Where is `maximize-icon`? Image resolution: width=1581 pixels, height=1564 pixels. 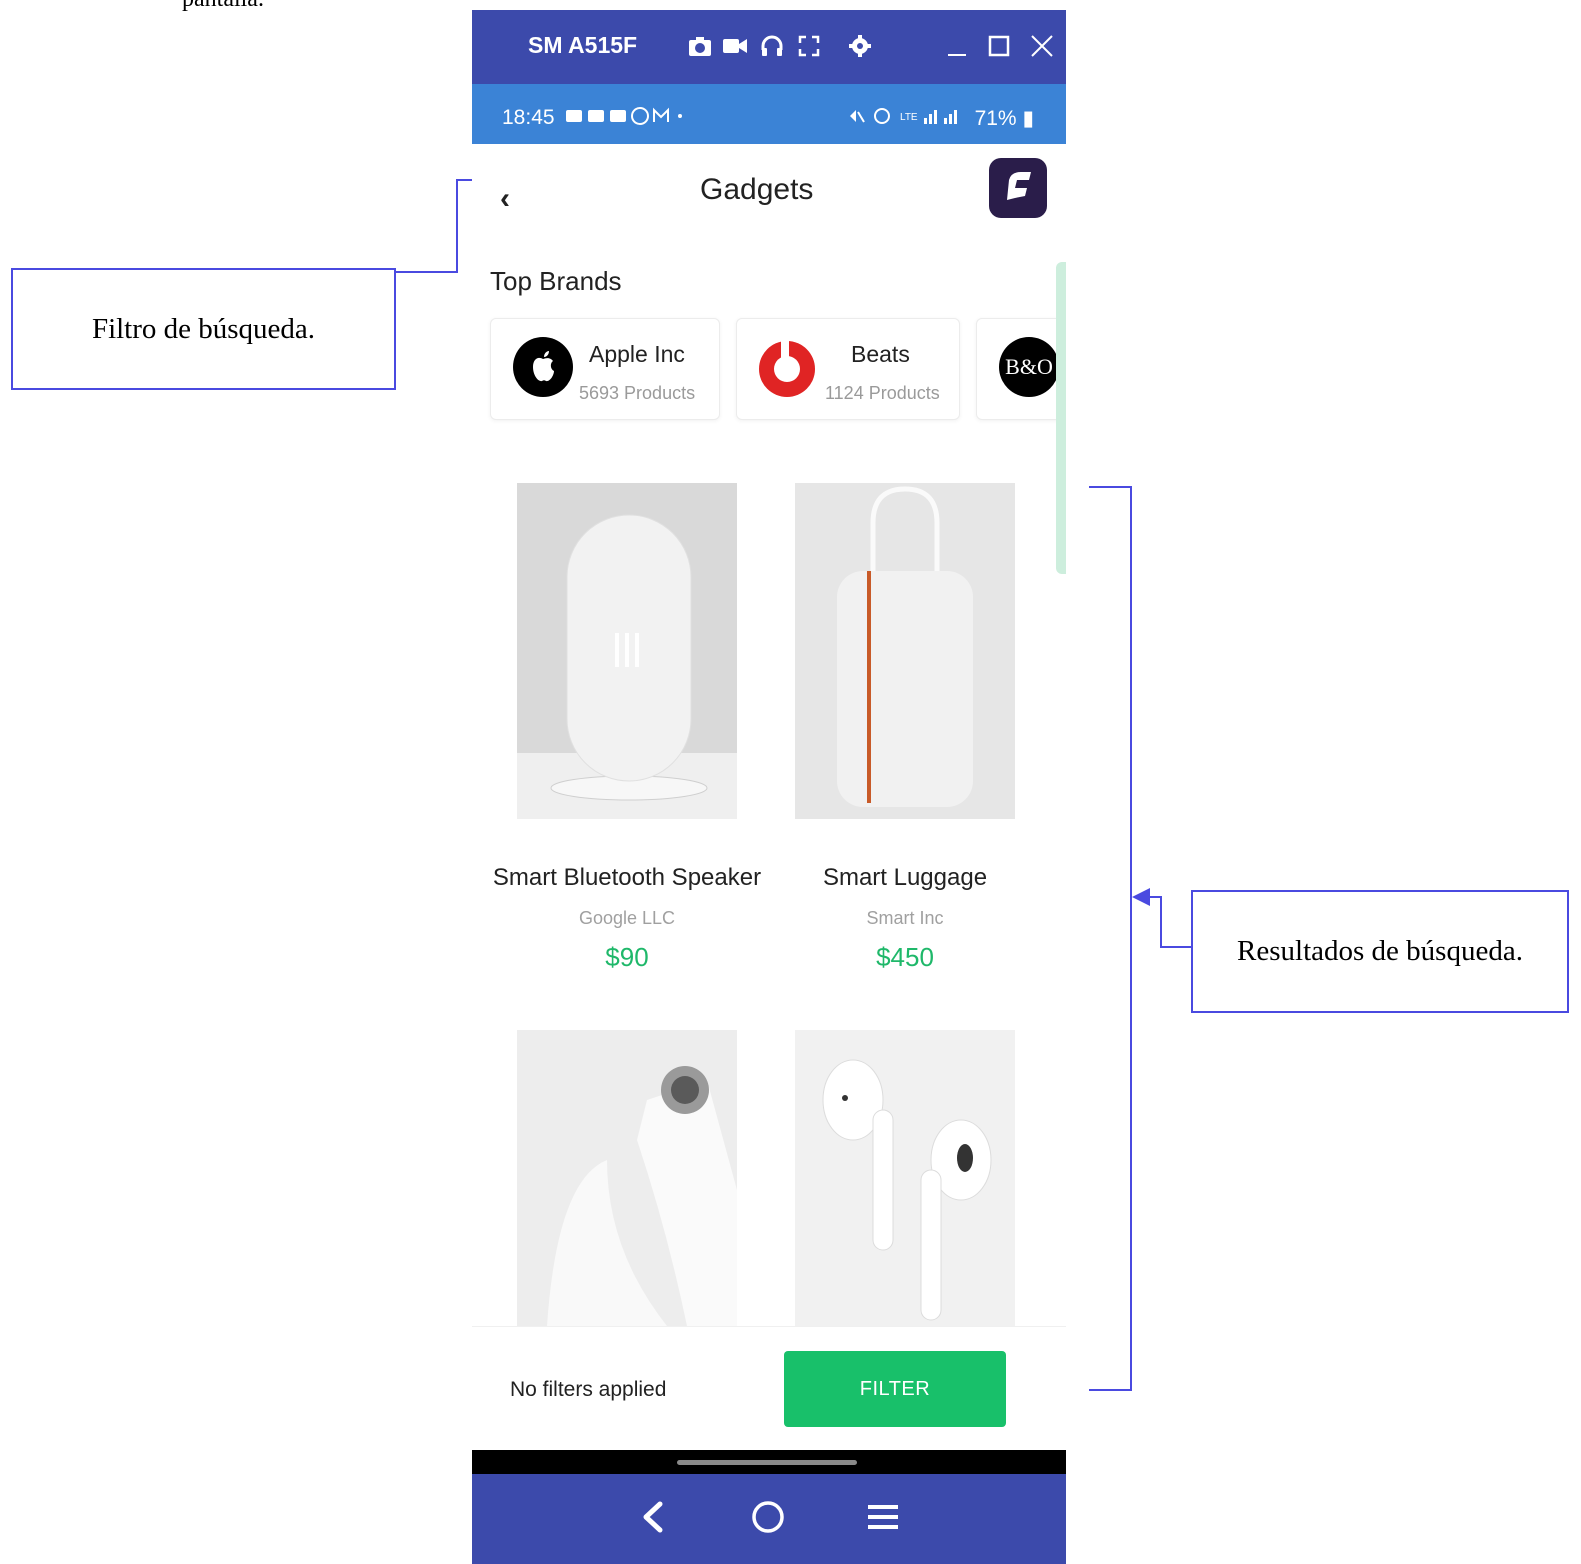
maximize-icon is located at coordinates (999, 46).